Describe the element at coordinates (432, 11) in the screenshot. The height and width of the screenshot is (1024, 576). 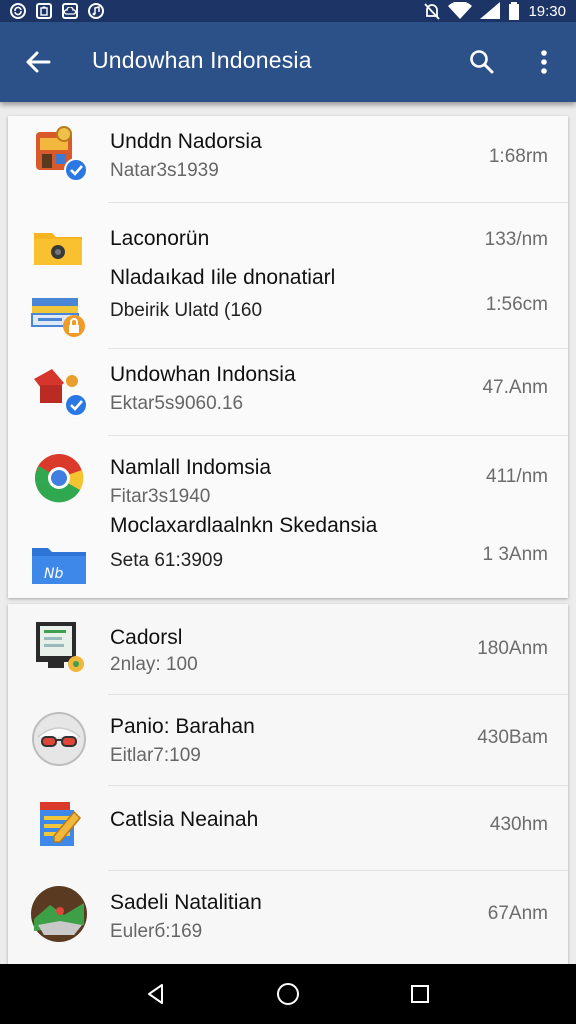
I see `mute-icon` at that location.